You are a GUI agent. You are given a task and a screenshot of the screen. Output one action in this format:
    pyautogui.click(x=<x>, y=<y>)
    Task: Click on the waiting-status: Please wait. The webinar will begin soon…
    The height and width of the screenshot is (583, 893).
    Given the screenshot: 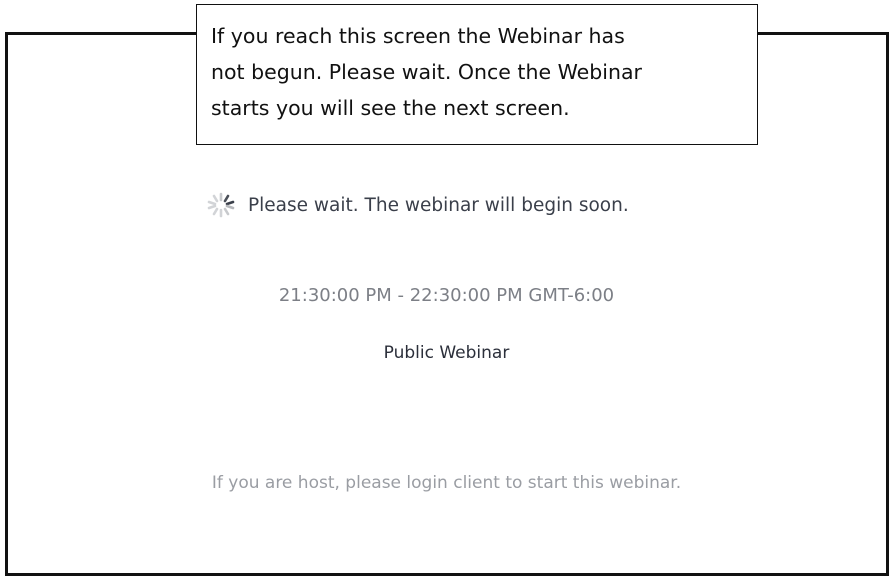 What is the action you would take?
    pyautogui.click(x=414, y=205)
    